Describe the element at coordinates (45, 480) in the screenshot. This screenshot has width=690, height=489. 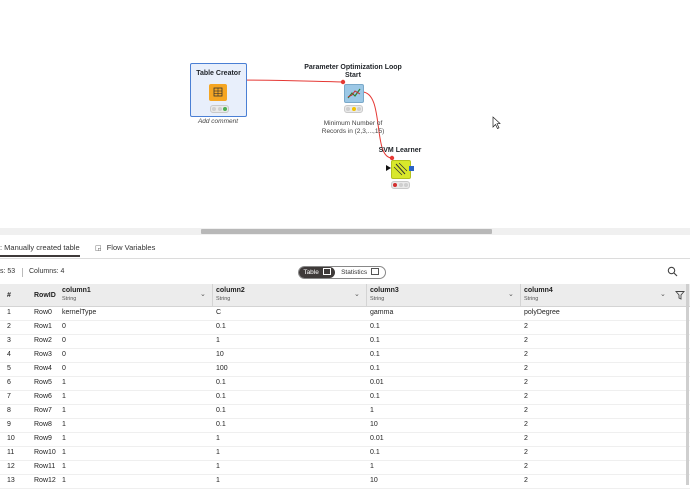
I see `rowid-cell: Row12` at that location.